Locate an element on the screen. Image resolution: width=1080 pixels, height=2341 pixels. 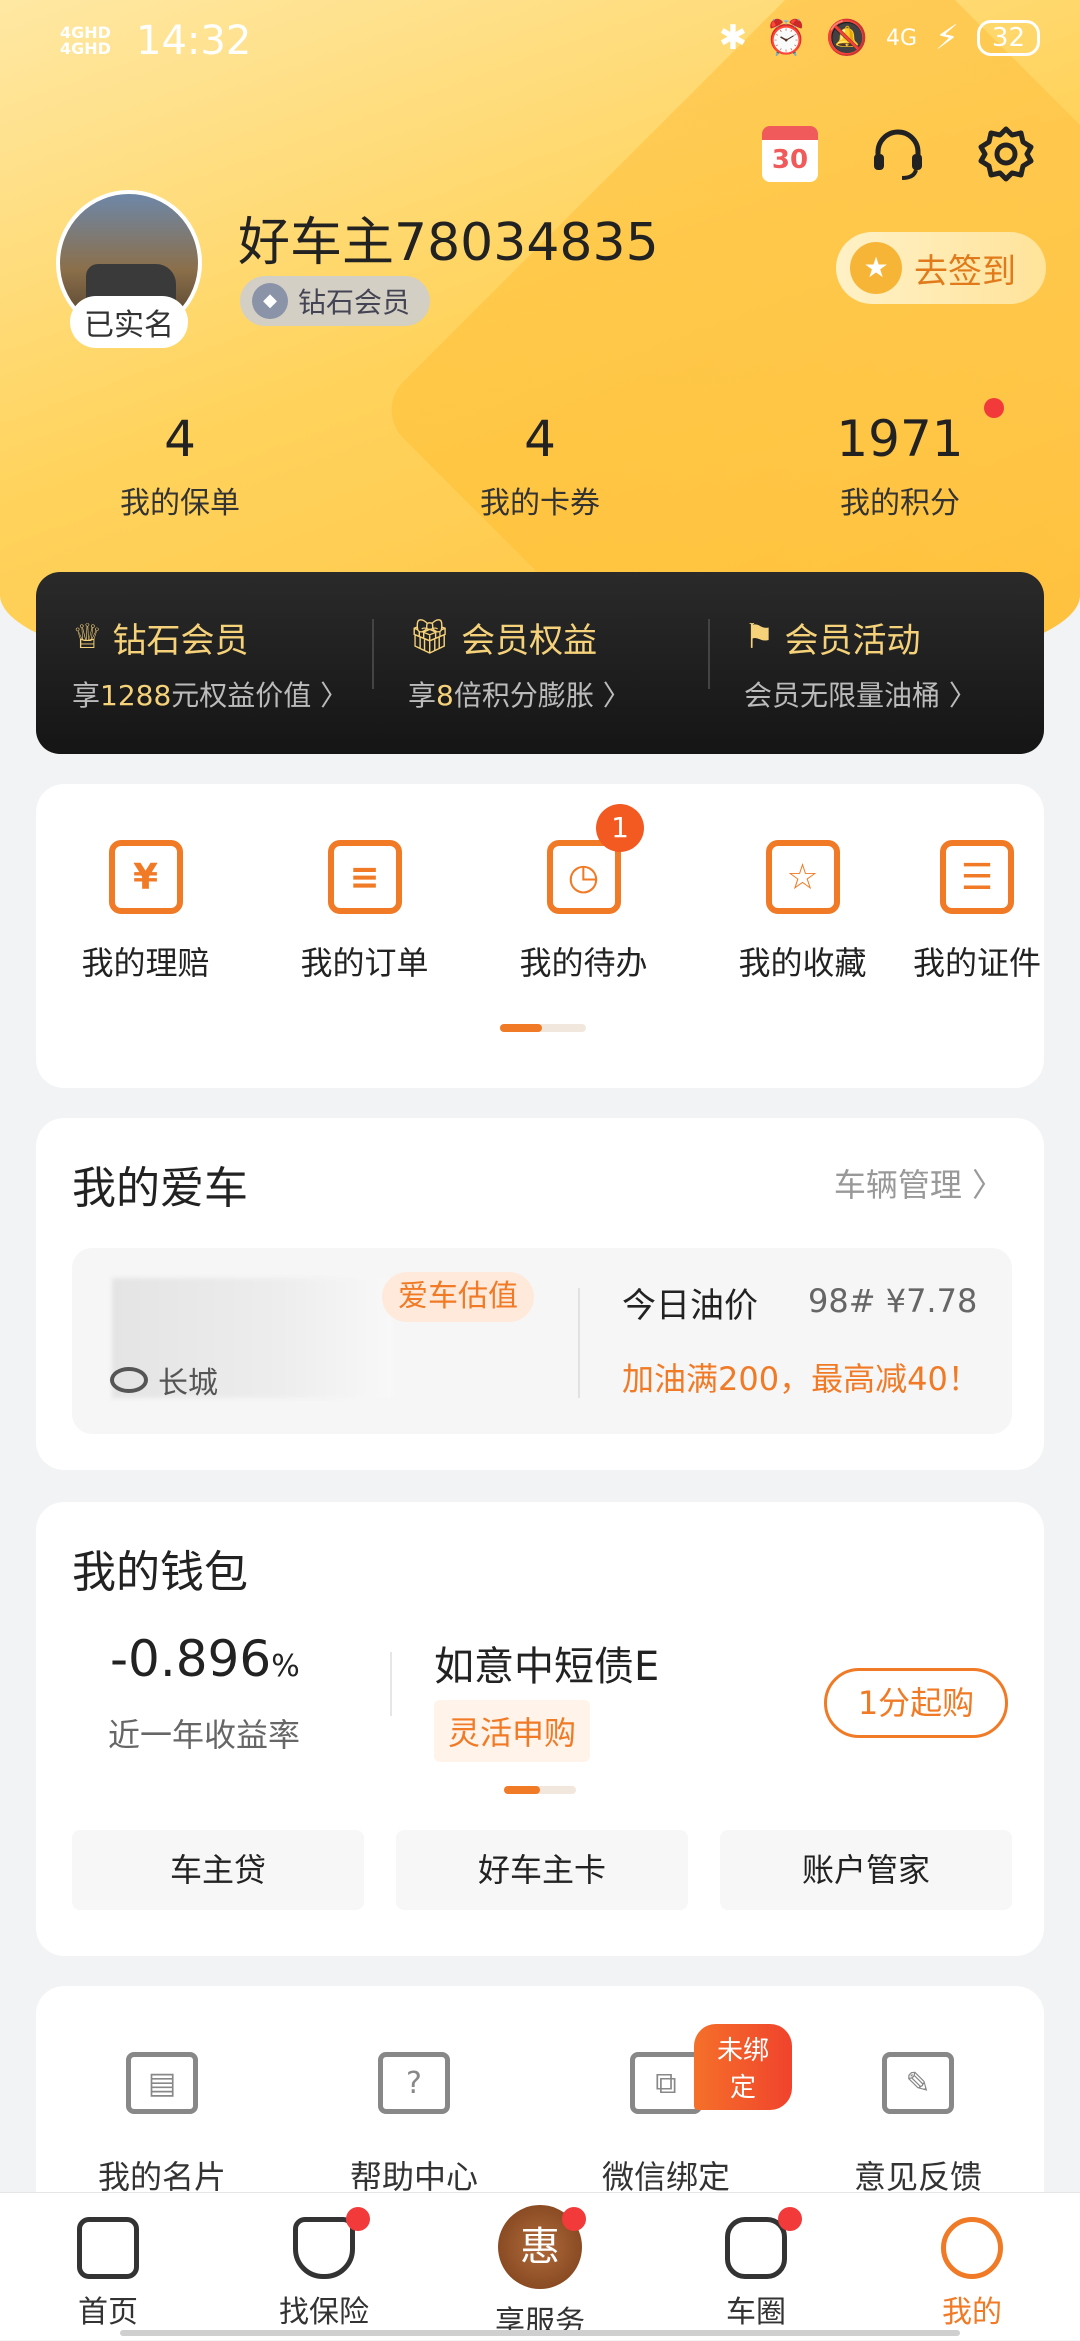
yield-value: -0.896 is located at coordinates (191, 1659).